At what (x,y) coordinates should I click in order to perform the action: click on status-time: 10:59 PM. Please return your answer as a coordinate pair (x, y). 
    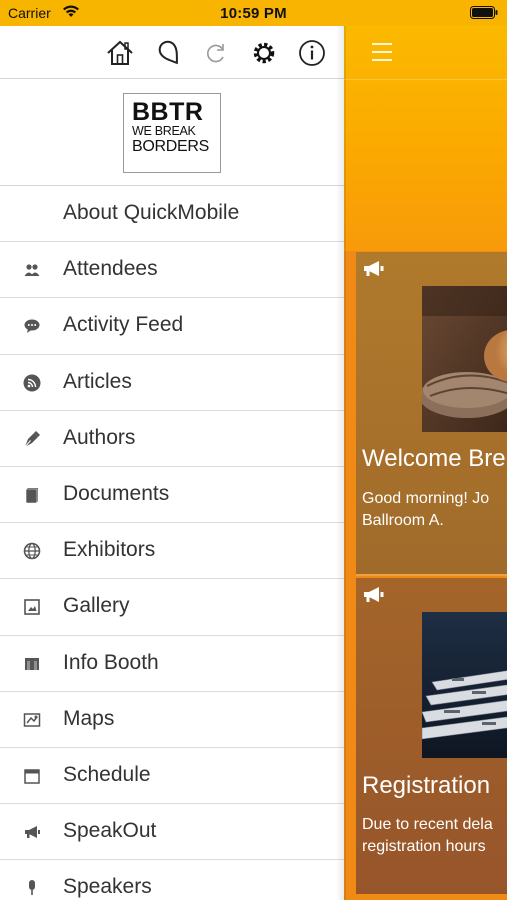
    Looking at the image, I should click on (253, 13).